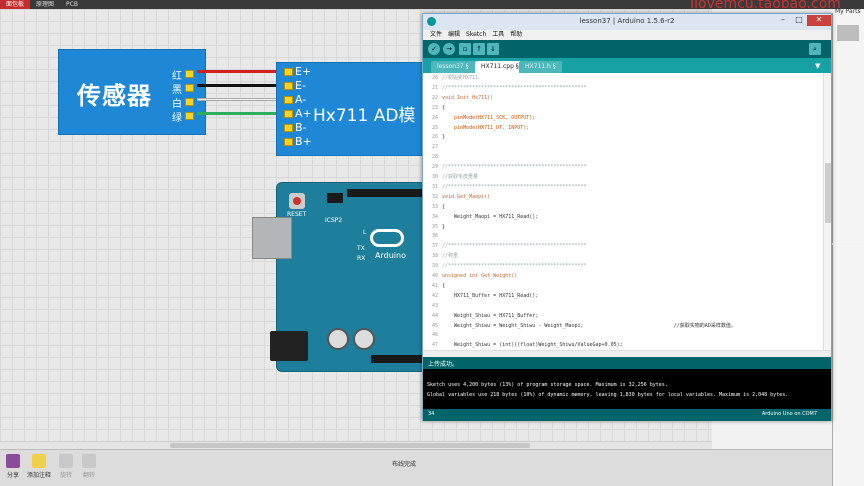 This screenshot has height=486, width=864. What do you see at coordinates (828, 193) in the screenshot?
I see `editor-scroll-thumb` at bounding box center [828, 193].